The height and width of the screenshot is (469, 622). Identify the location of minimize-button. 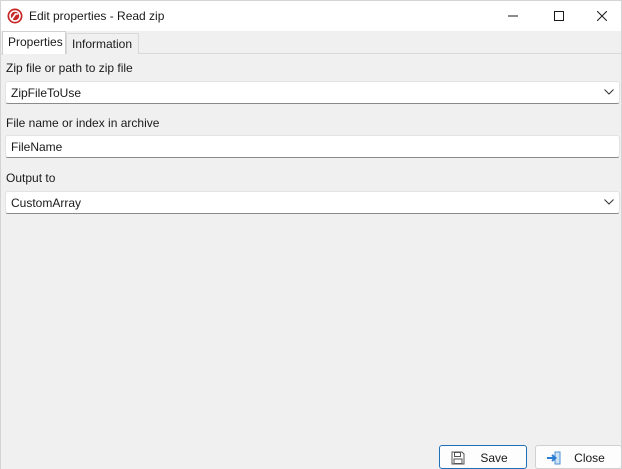
(513, 16).